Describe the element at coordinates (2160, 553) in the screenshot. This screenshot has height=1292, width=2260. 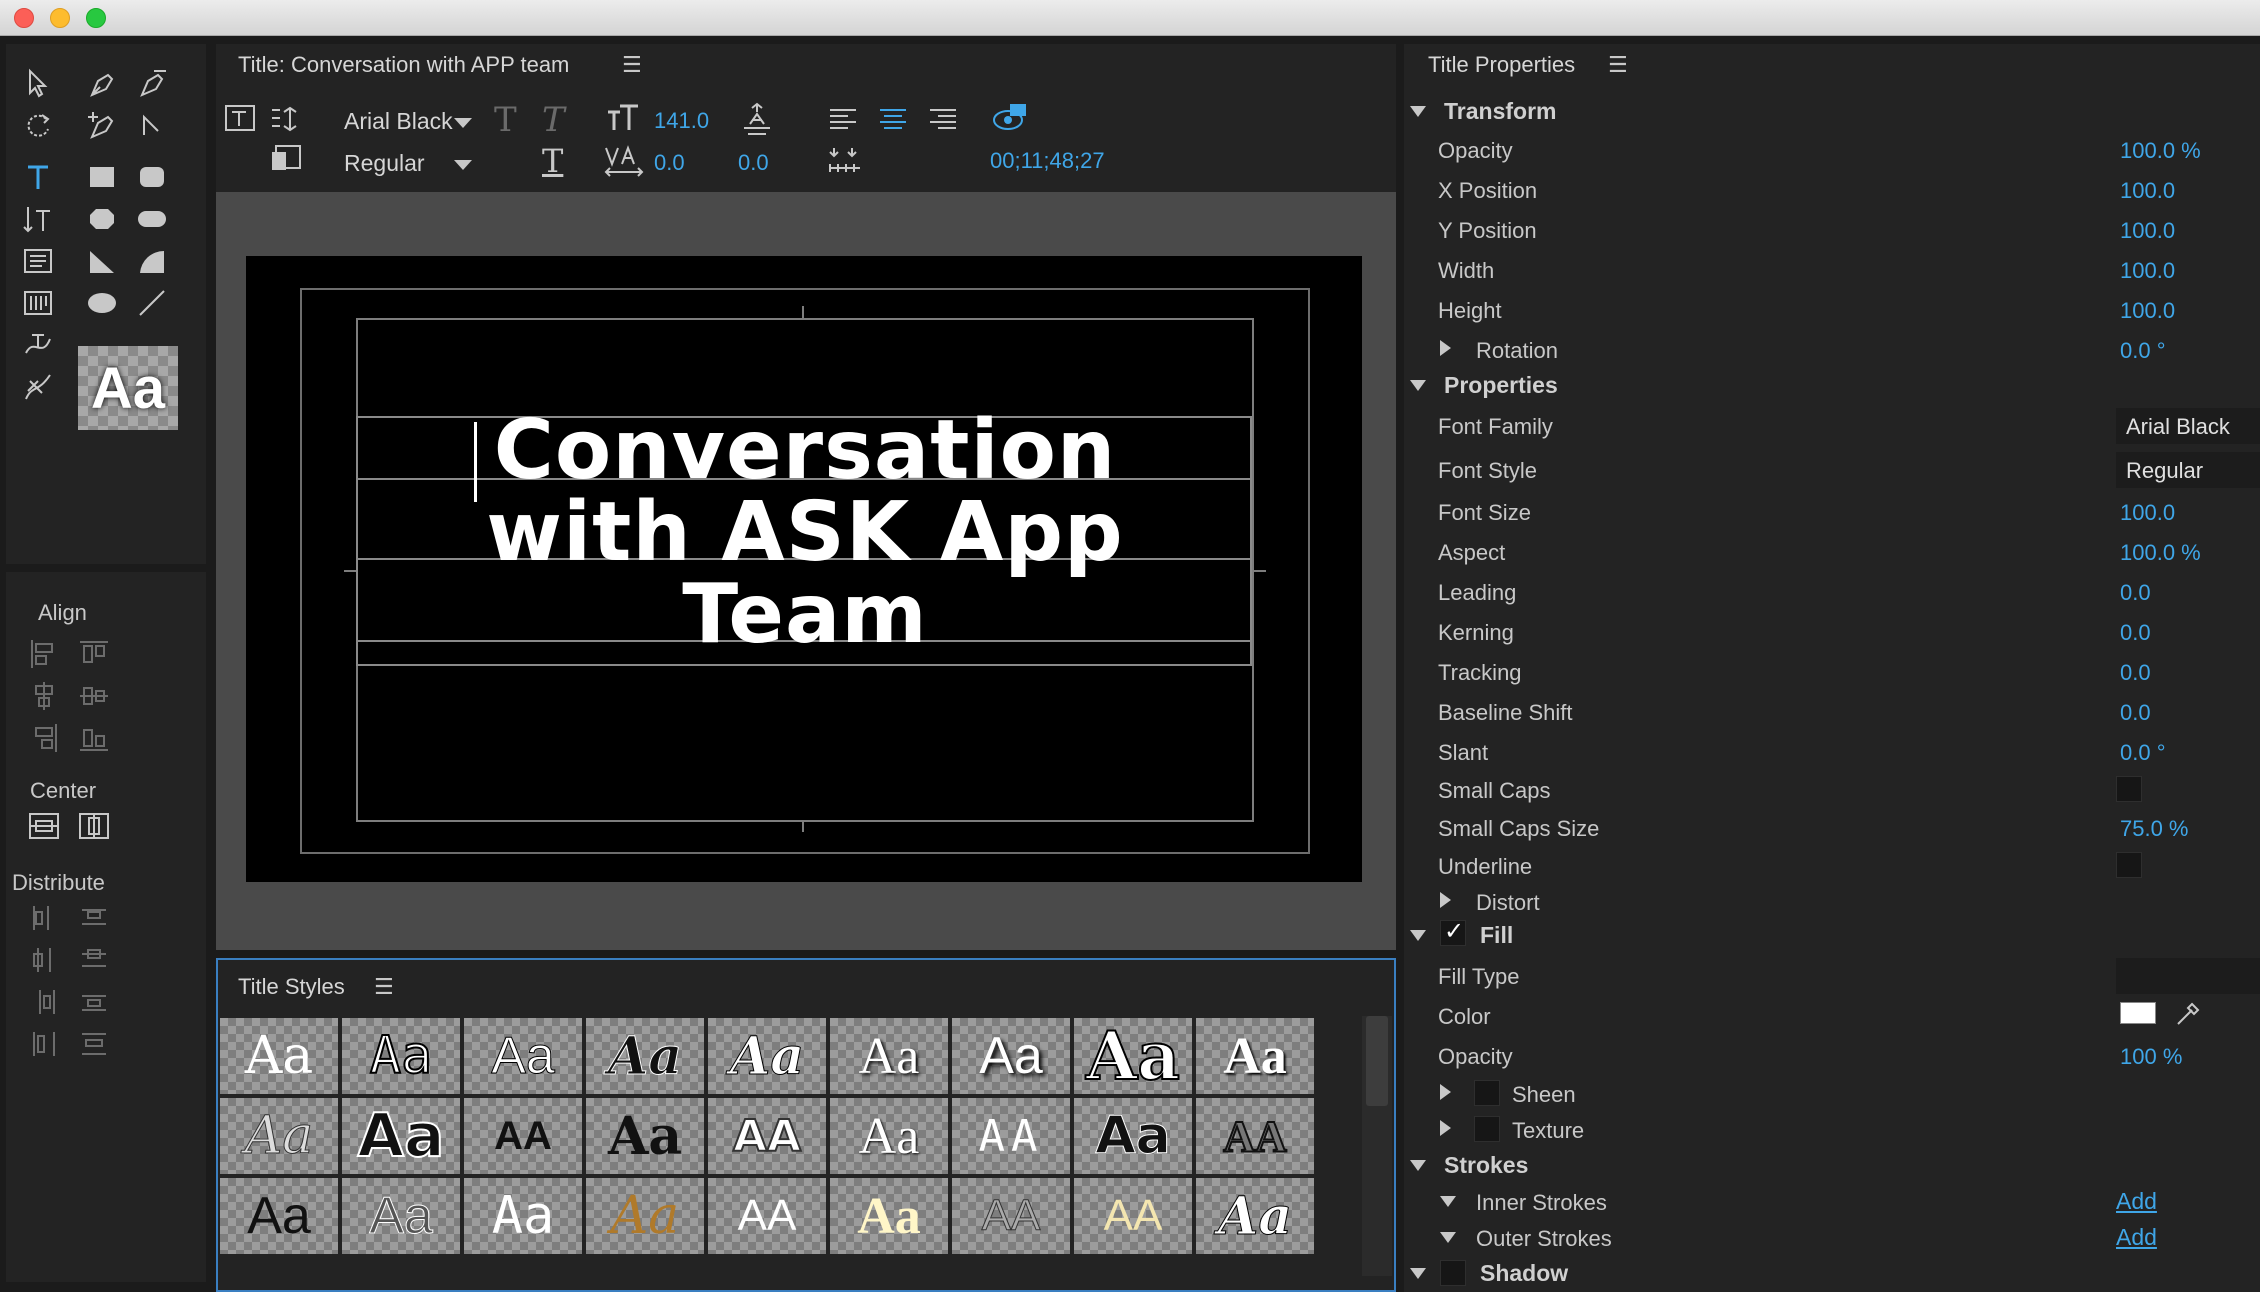
I see `aspect-value: 100.0 %` at that location.